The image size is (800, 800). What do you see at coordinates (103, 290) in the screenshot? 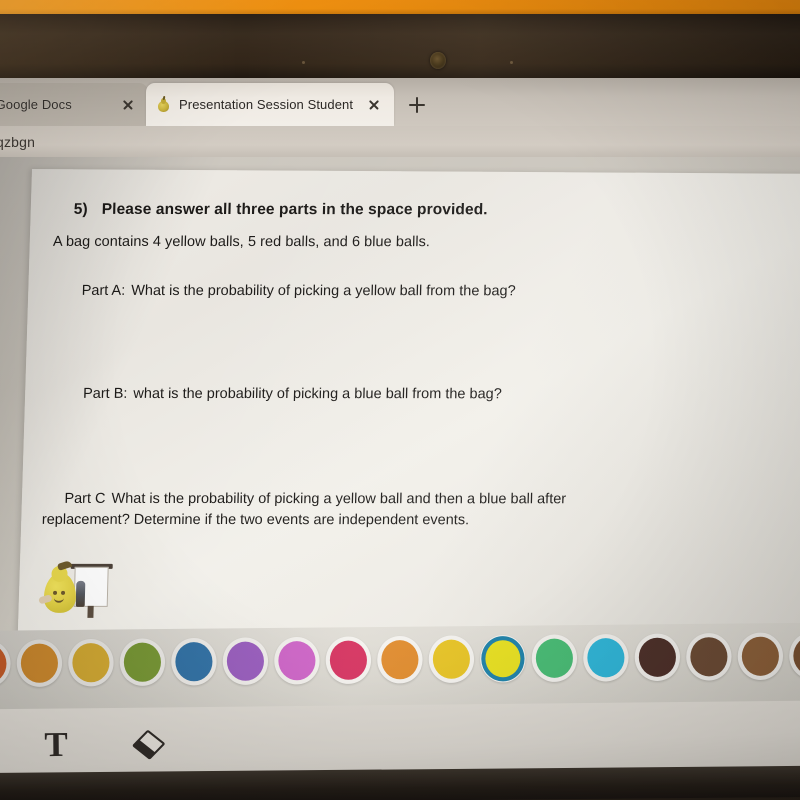
I see `part-a-label: Part A:` at bounding box center [103, 290].